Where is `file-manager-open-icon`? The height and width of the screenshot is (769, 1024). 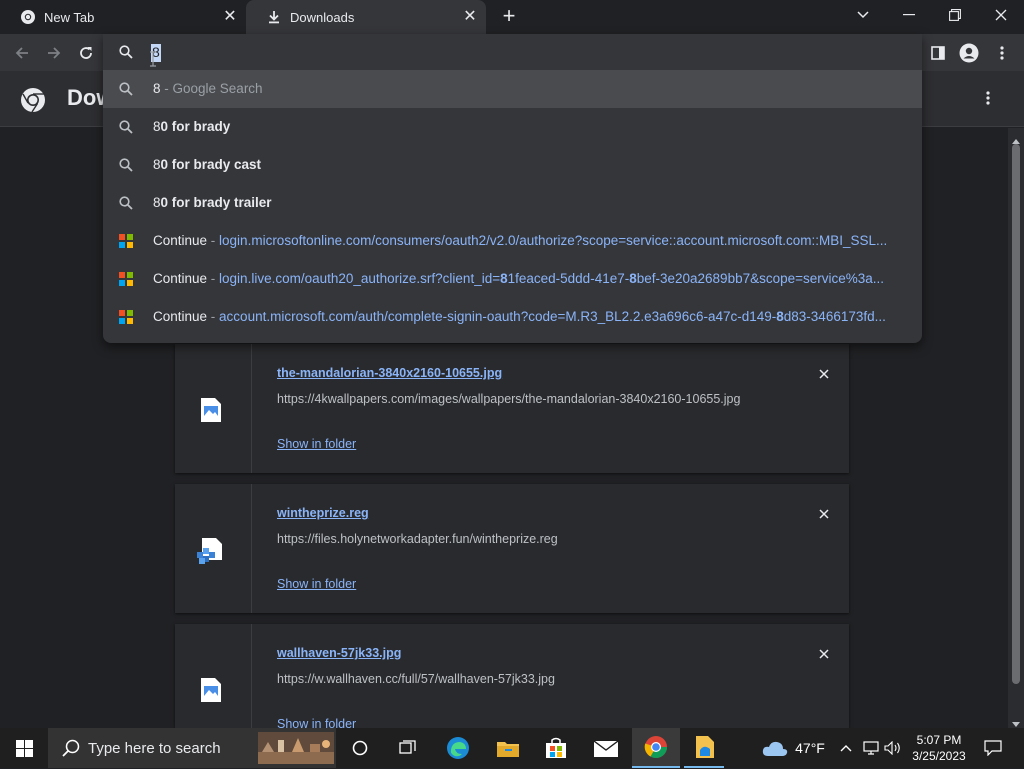
file-manager-open-icon is located at coordinates (704, 748).